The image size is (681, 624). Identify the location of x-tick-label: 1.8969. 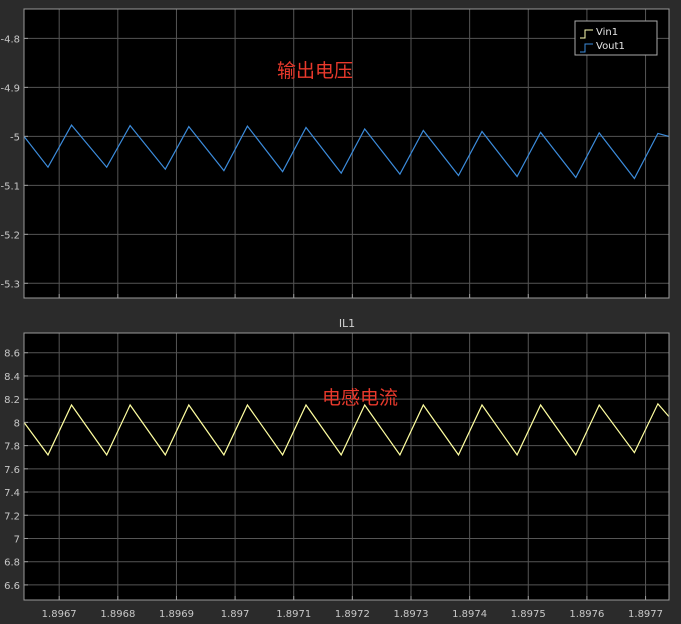
(176, 614).